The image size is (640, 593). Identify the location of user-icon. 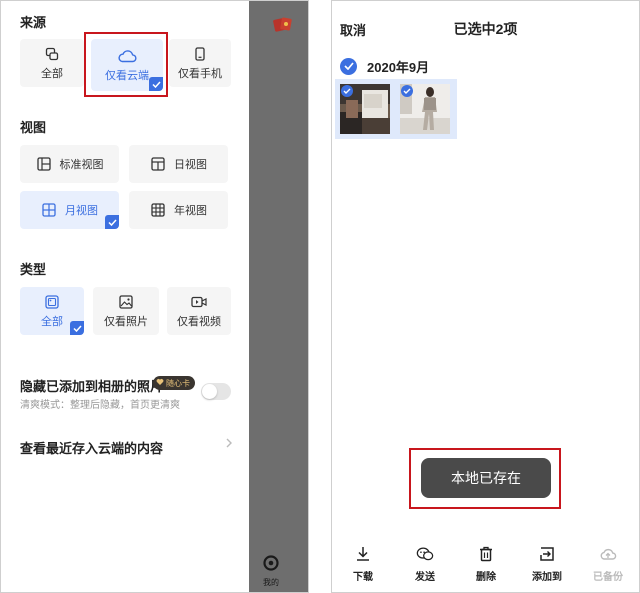
(271, 565).